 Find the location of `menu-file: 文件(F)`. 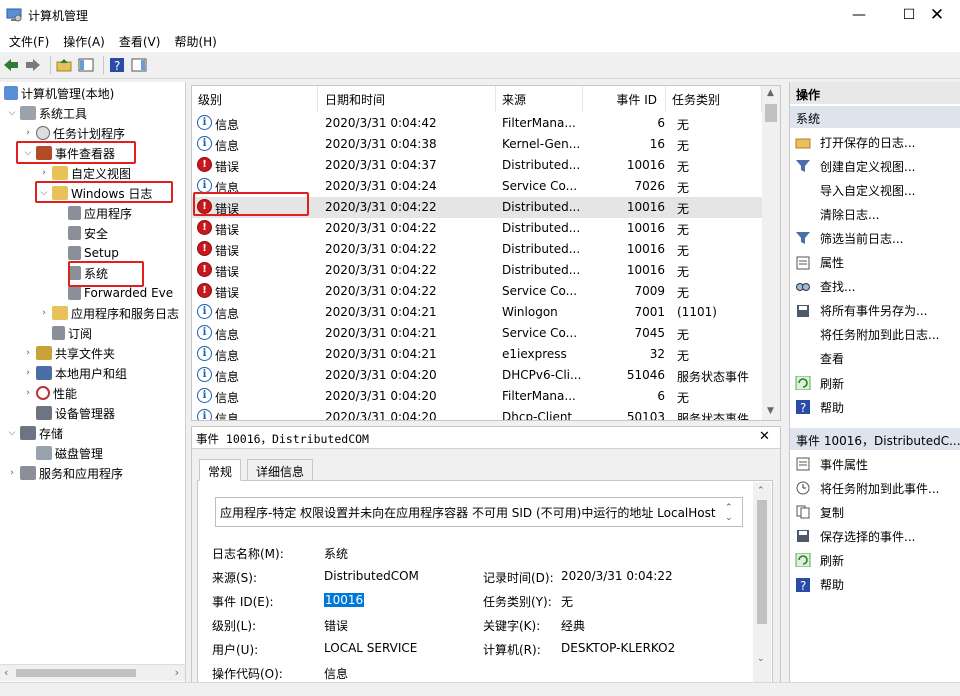

menu-file: 文件(F) is located at coordinates (29, 41).